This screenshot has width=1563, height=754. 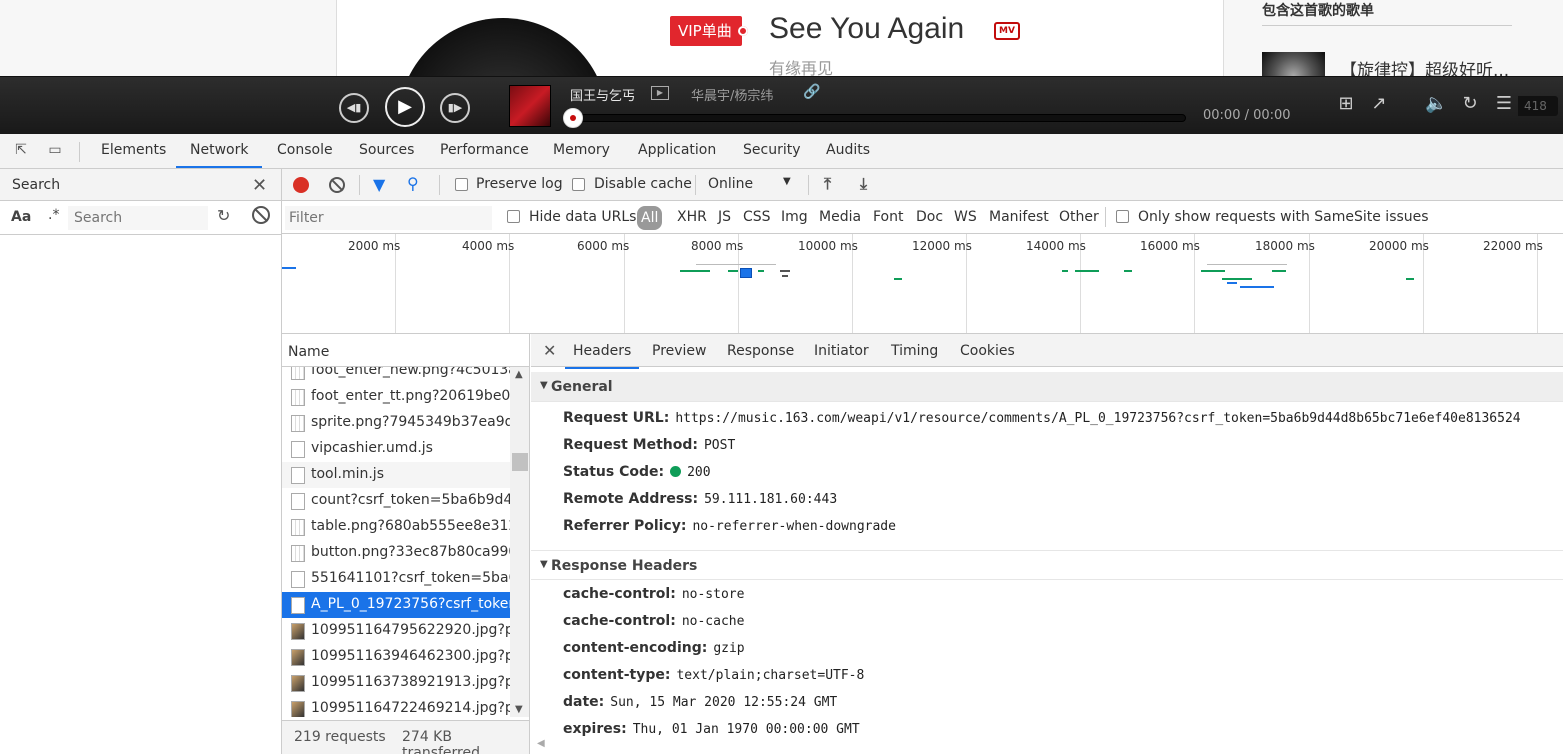 What do you see at coordinates (530, 106) in the screenshot?
I see `album-cover` at bounding box center [530, 106].